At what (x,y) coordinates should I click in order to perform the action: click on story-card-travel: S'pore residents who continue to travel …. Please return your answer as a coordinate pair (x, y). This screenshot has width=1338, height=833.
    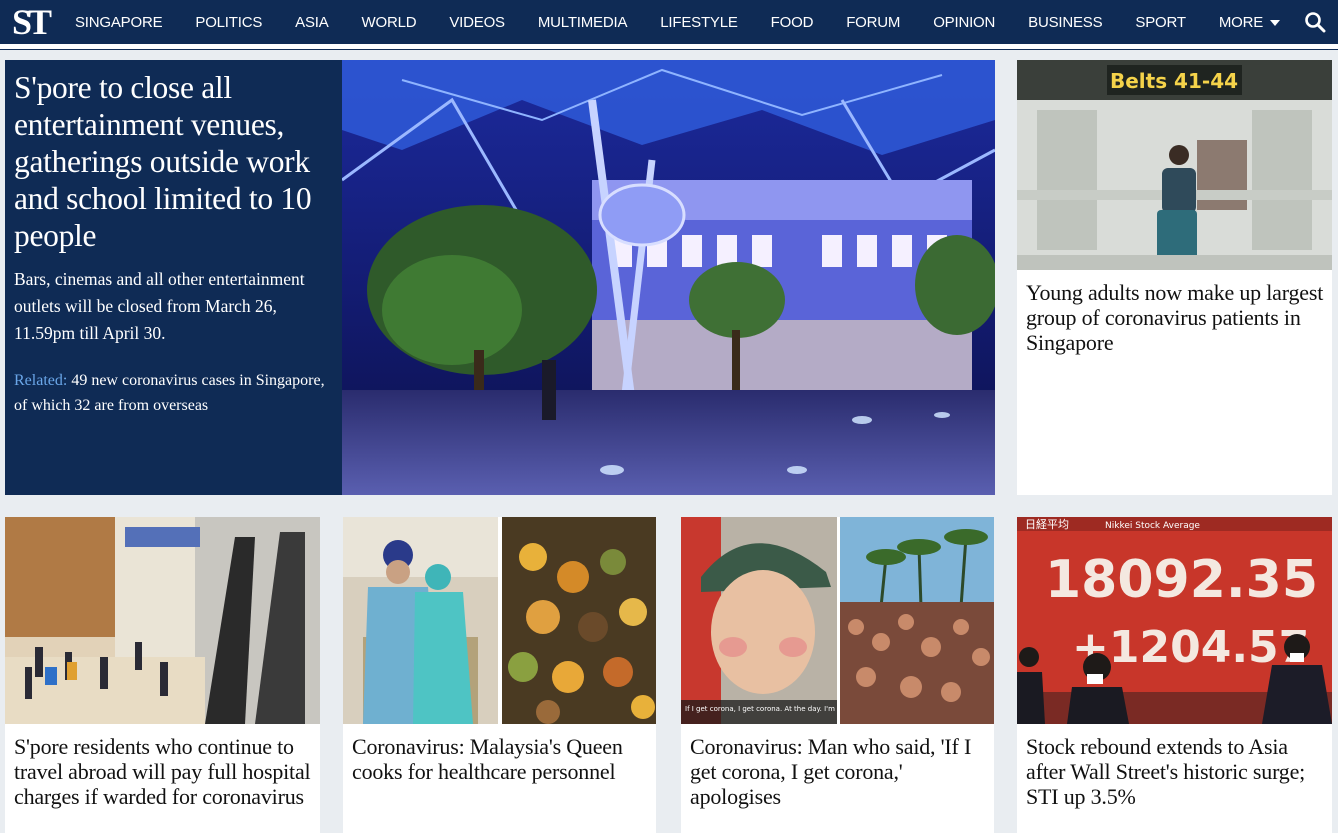
    Looking at the image, I should click on (162, 675).